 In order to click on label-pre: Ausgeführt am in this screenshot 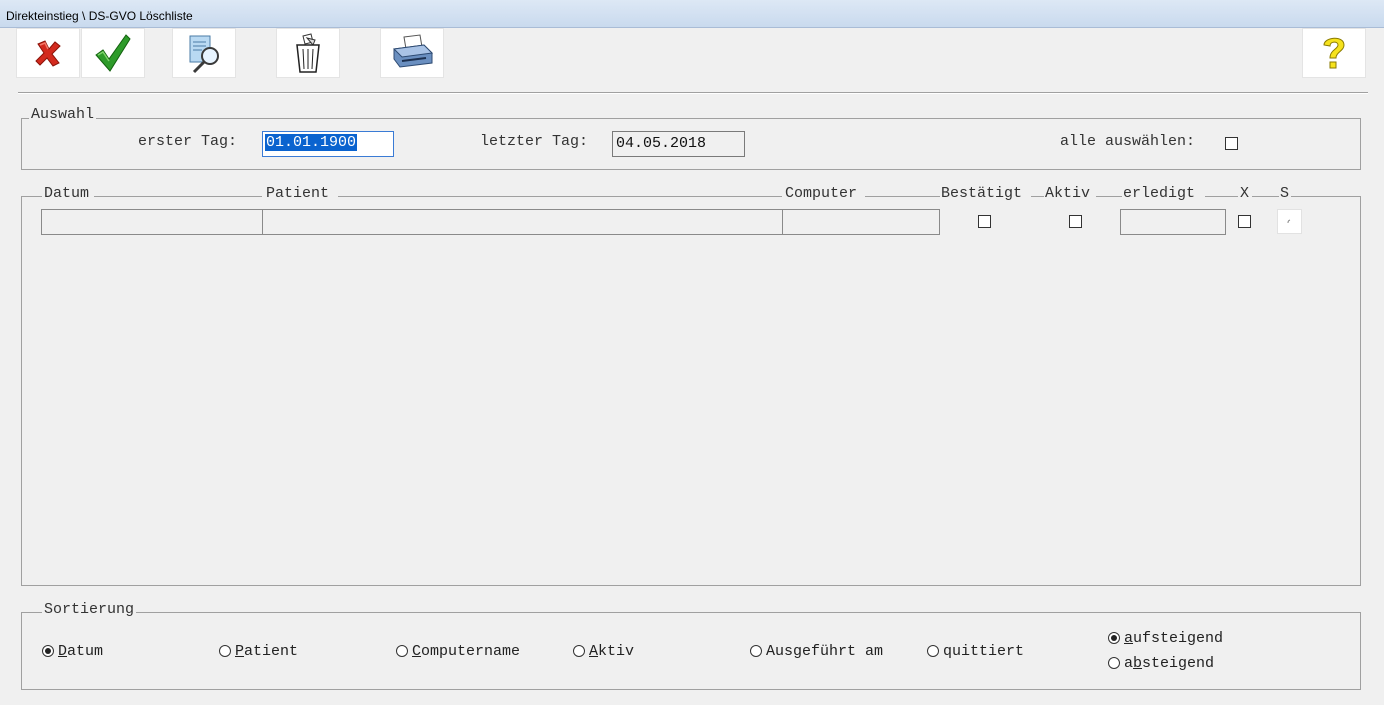, I will do `click(825, 651)`.